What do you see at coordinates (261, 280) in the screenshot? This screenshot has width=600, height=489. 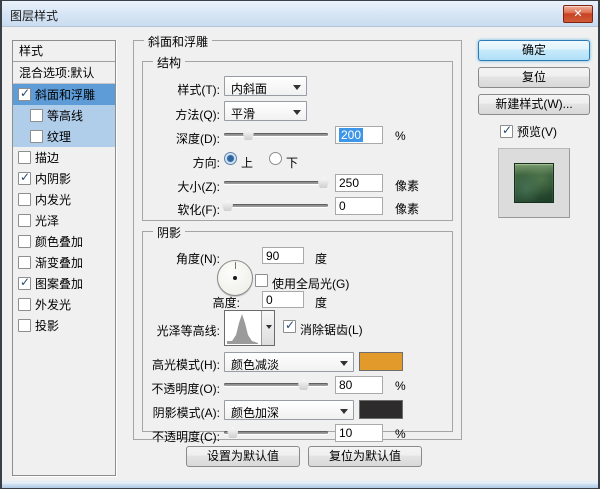 I see `global-light-checkbox` at bounding box center [261, 280].